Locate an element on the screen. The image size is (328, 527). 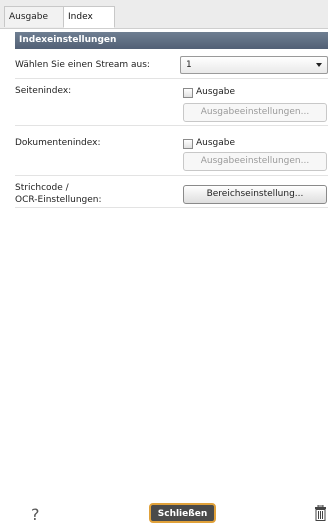
tab-index: Index is located at coordinates (89, 17).